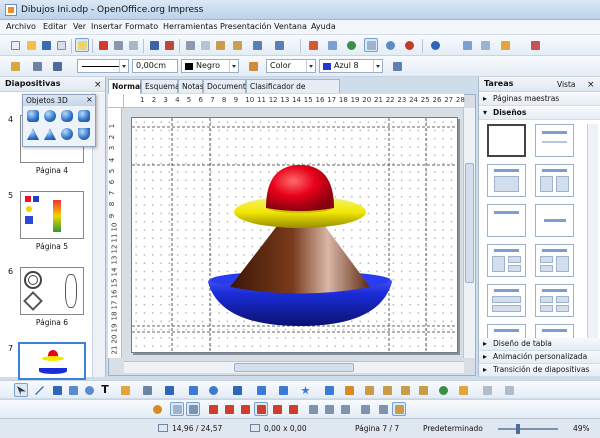 This screenshot has width=600, height=438. Describe the element at coordinates (528, 429) in the screenshot. I see `zoom-slider` at that location.